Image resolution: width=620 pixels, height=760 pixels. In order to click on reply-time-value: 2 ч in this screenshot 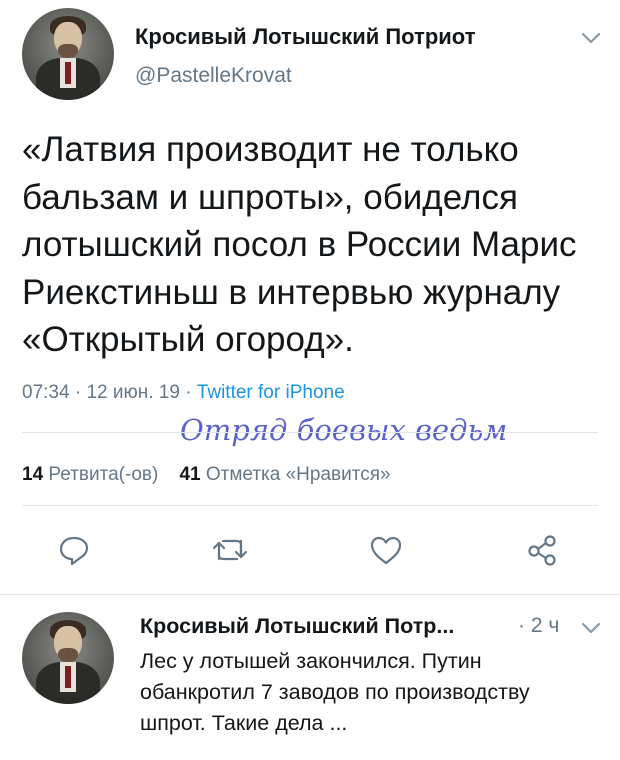, I will do `click(545, 625)`.